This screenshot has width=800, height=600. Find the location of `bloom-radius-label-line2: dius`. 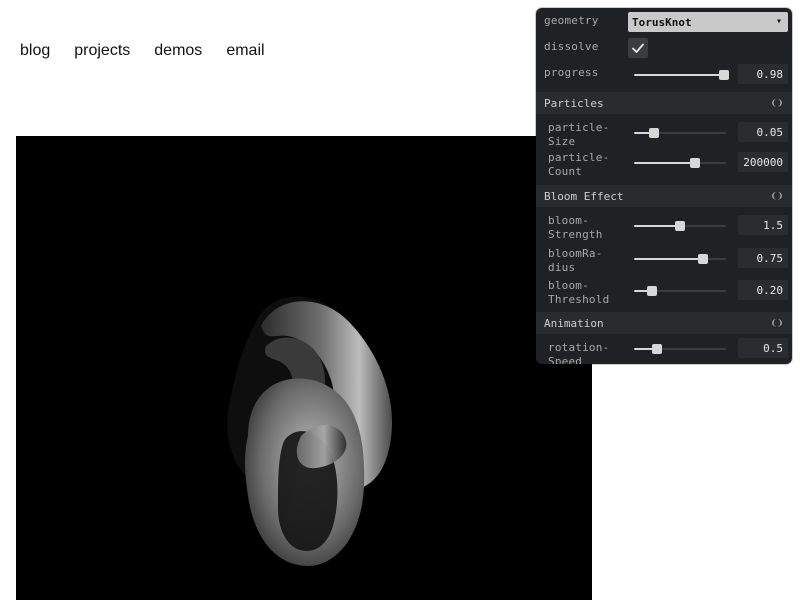

bloom-radius-label-line2: dius is located at coordinates (562, 267).